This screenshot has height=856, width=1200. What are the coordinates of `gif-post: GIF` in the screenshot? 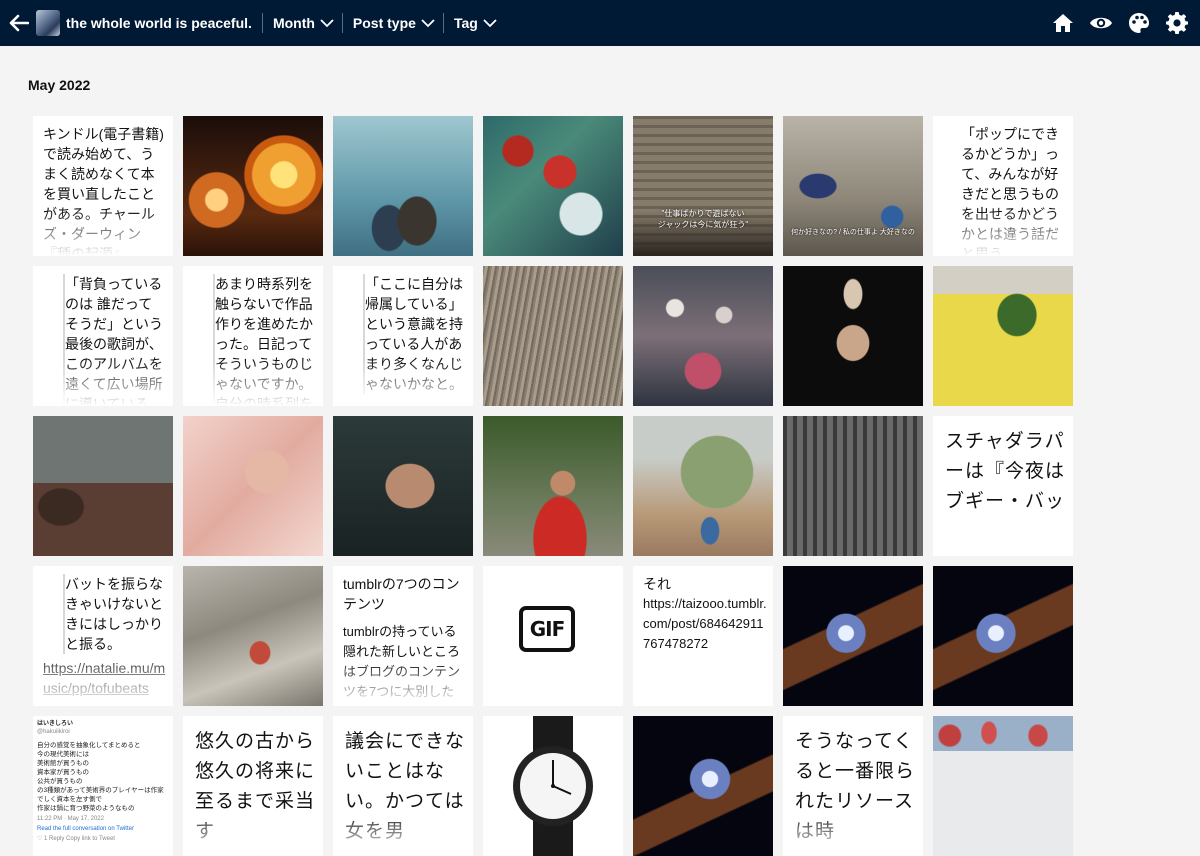 It's located at (553, 636).